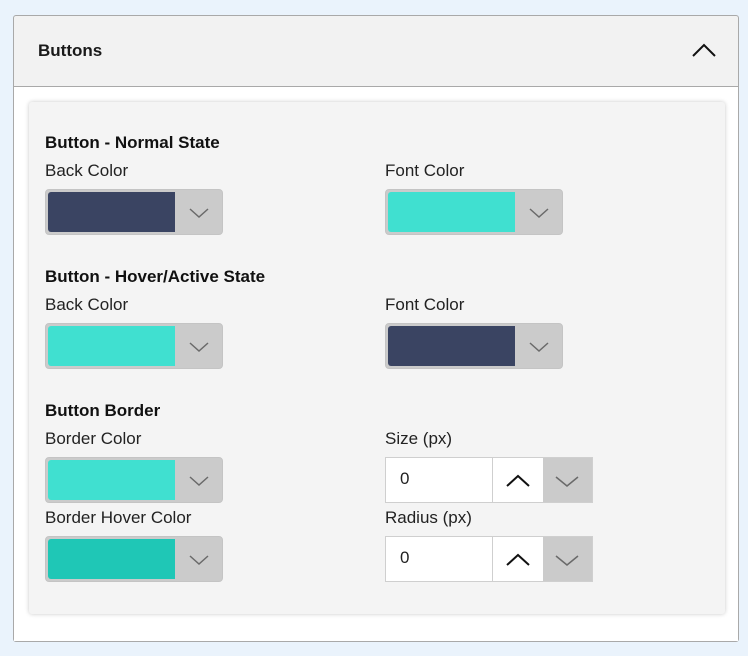  I want to click on hover-back-color-picker, so click(134, 346).